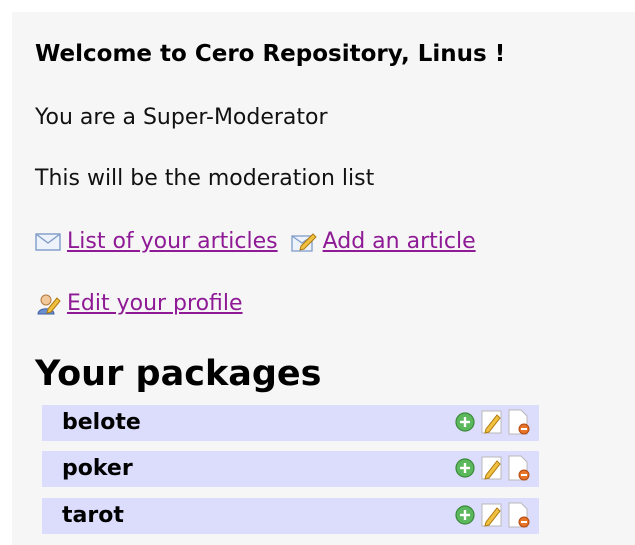 This screenshot has height=545, width=635. I want to click on package-name: belote, so click(101, 422).